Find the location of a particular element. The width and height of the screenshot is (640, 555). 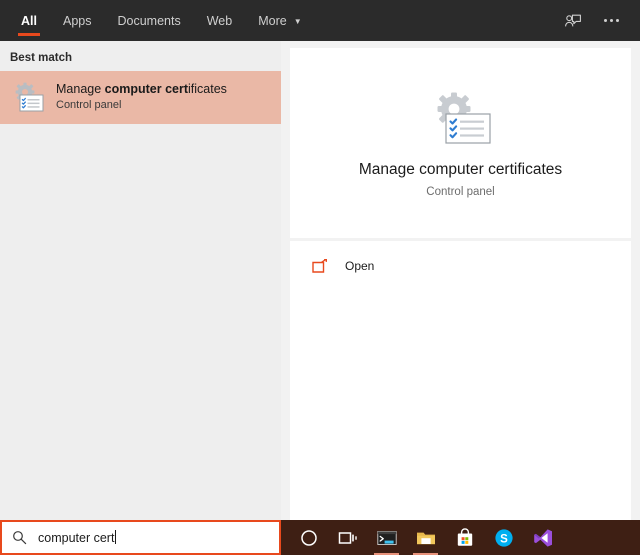

store-bag-icon is located at coordinates (465, 537).